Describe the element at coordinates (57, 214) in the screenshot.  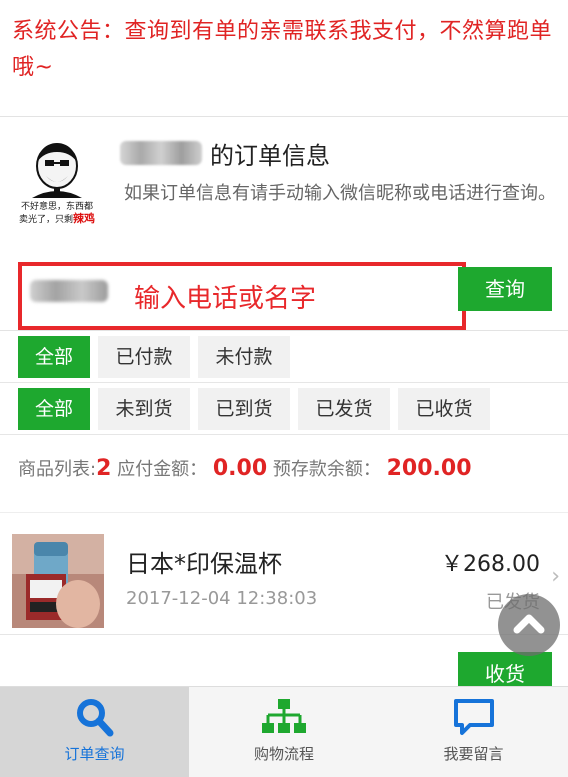
I see `logo-caption: 不好意思，东西都 卖光了，只剩辣鸡` at that location.